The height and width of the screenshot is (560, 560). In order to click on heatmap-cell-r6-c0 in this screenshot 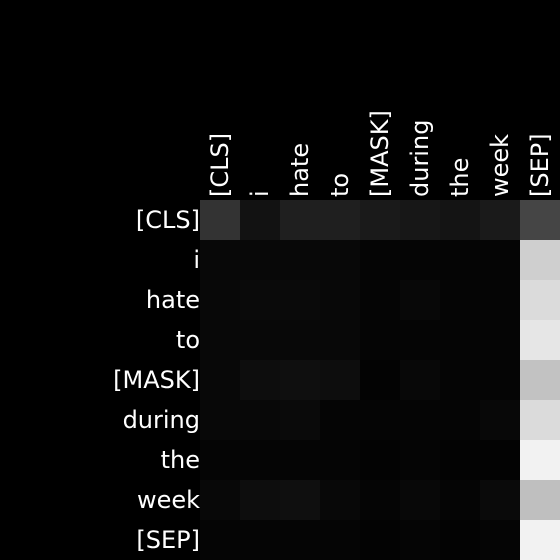, I will do `click(220, 460)`.